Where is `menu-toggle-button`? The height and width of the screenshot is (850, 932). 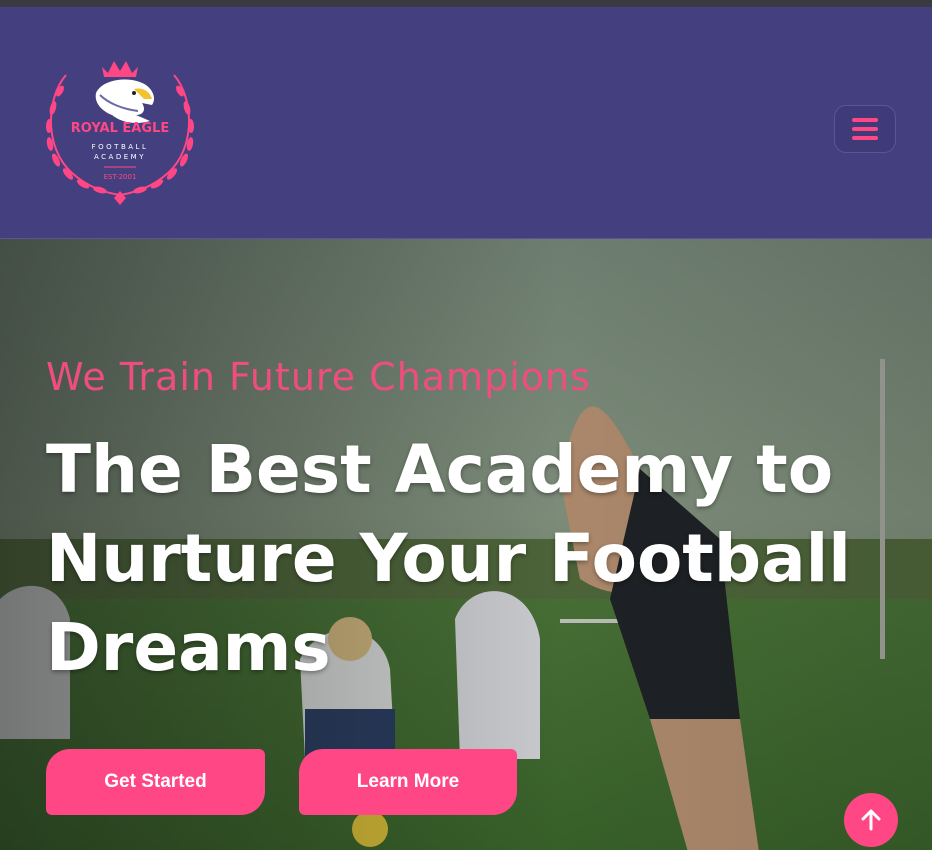 menu-toggle-button is located at coordinates (865, 129).